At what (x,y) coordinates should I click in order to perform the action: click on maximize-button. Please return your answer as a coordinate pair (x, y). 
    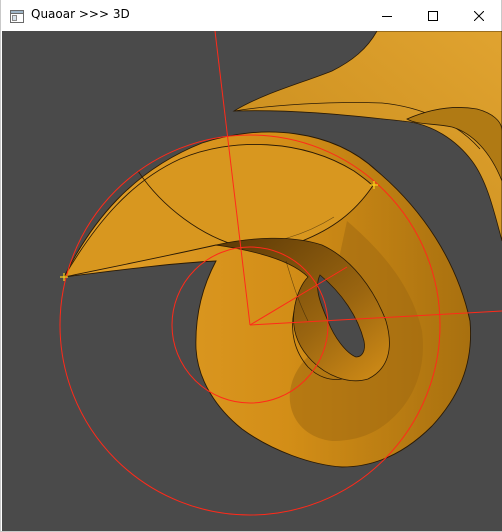
    Looking at the image, I should click on (433, 15).